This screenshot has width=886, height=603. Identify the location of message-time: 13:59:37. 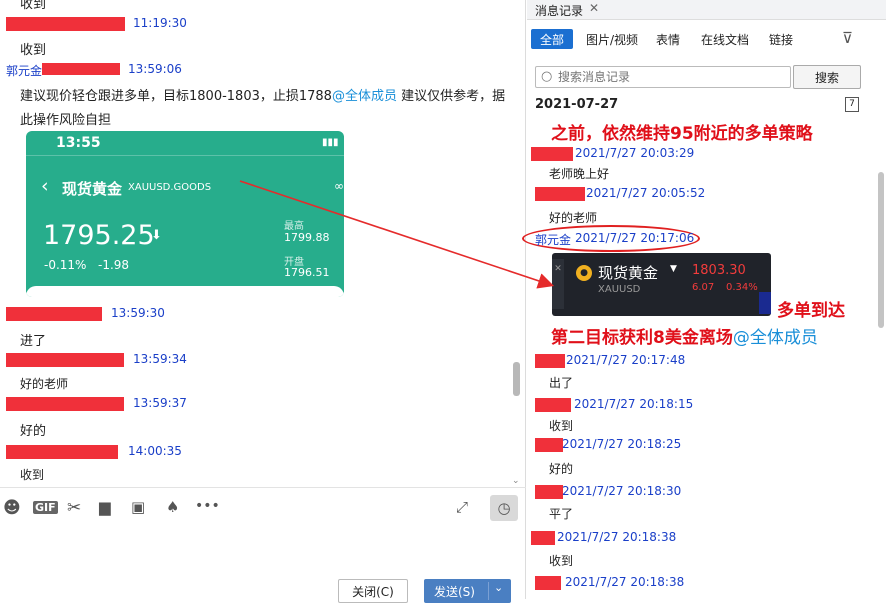
(160, 403).